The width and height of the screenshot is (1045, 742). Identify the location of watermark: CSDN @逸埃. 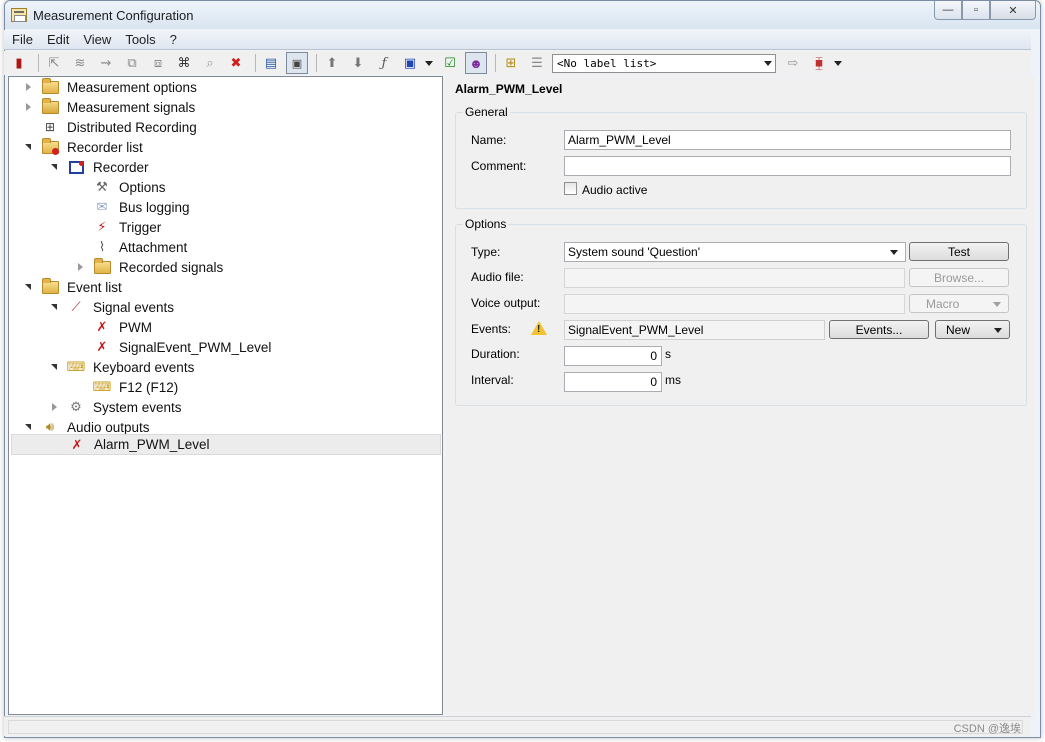
(987, 729).